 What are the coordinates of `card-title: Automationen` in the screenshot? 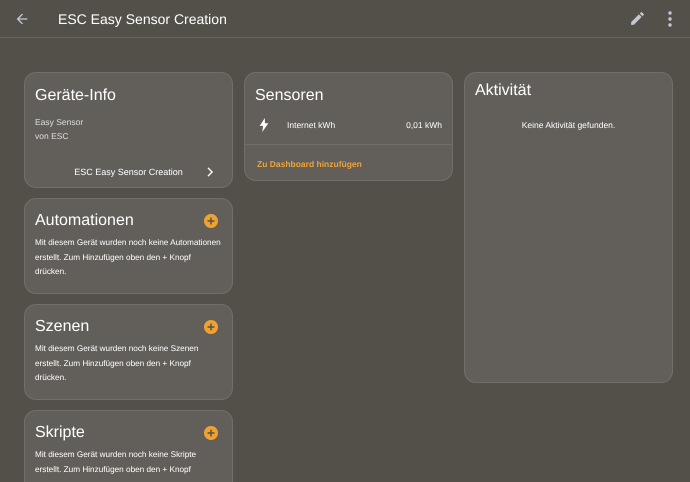 It's located at (84, 221).